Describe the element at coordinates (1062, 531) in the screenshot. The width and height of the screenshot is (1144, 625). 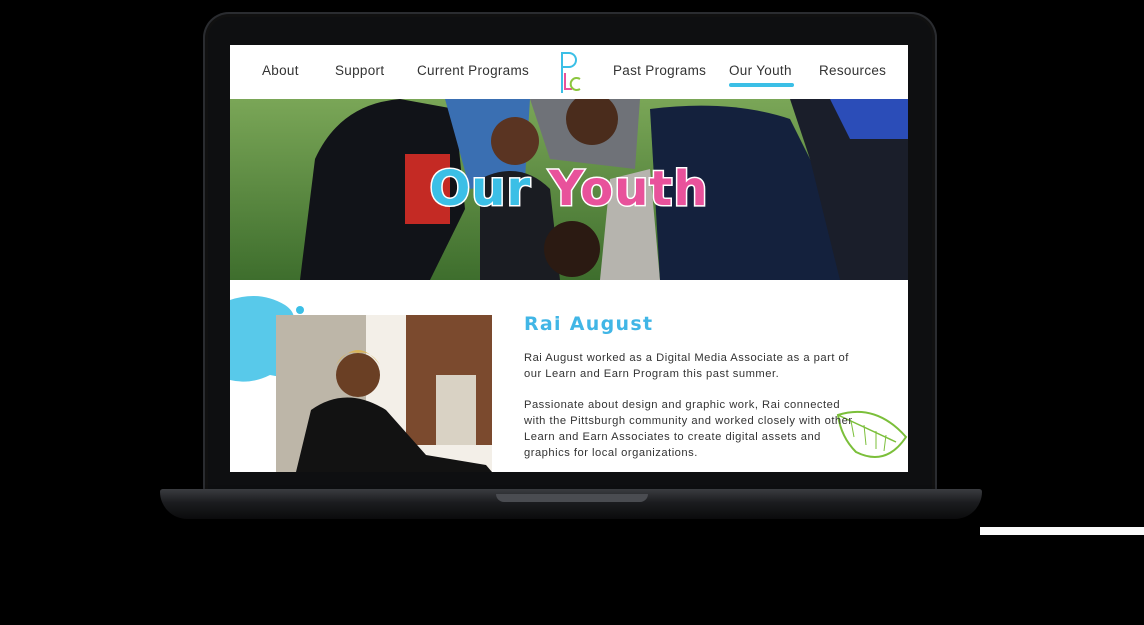
I see `laptop-reflection` at that location.